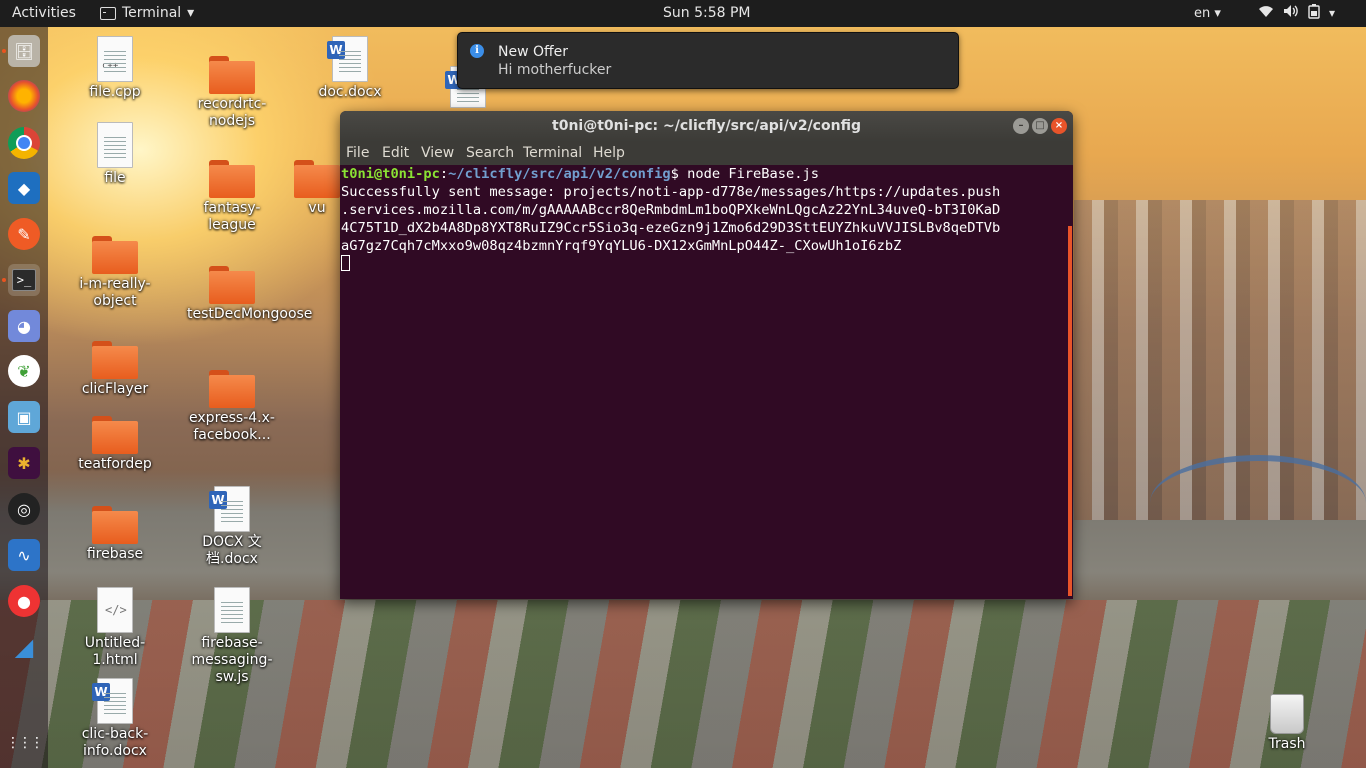  I want to click on scrollbar, so click(1070, 411).